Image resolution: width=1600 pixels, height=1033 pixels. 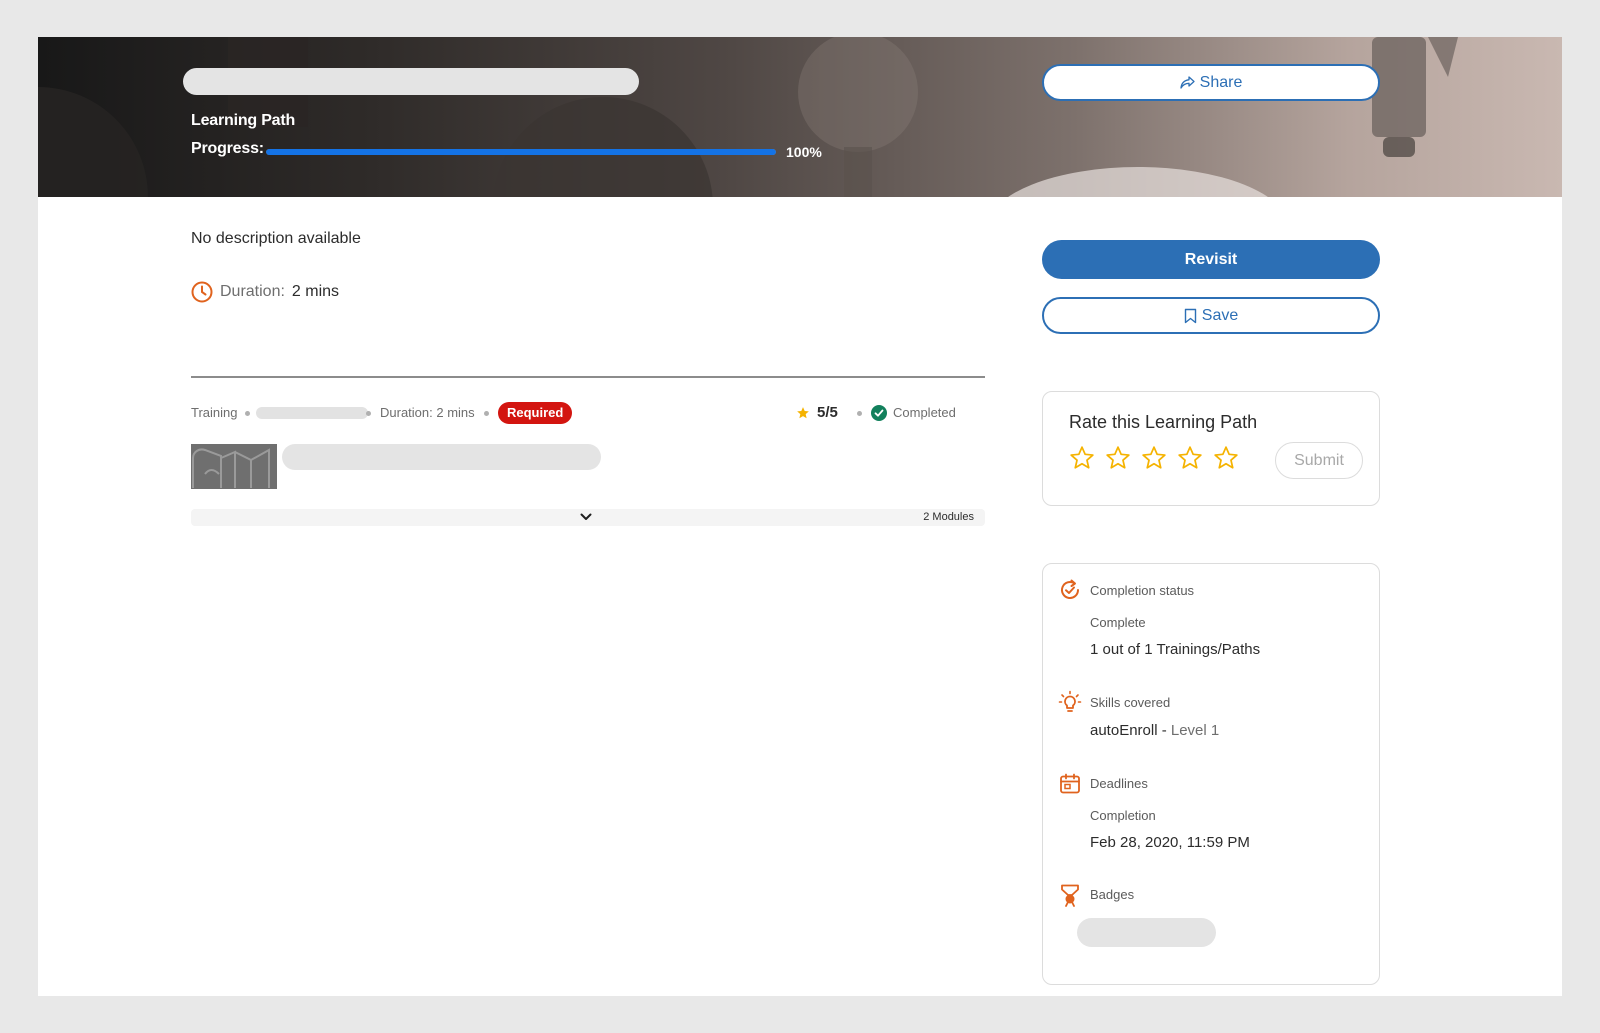 I want to click on badge-ribbon-icon, so click(x=1070, y=895).